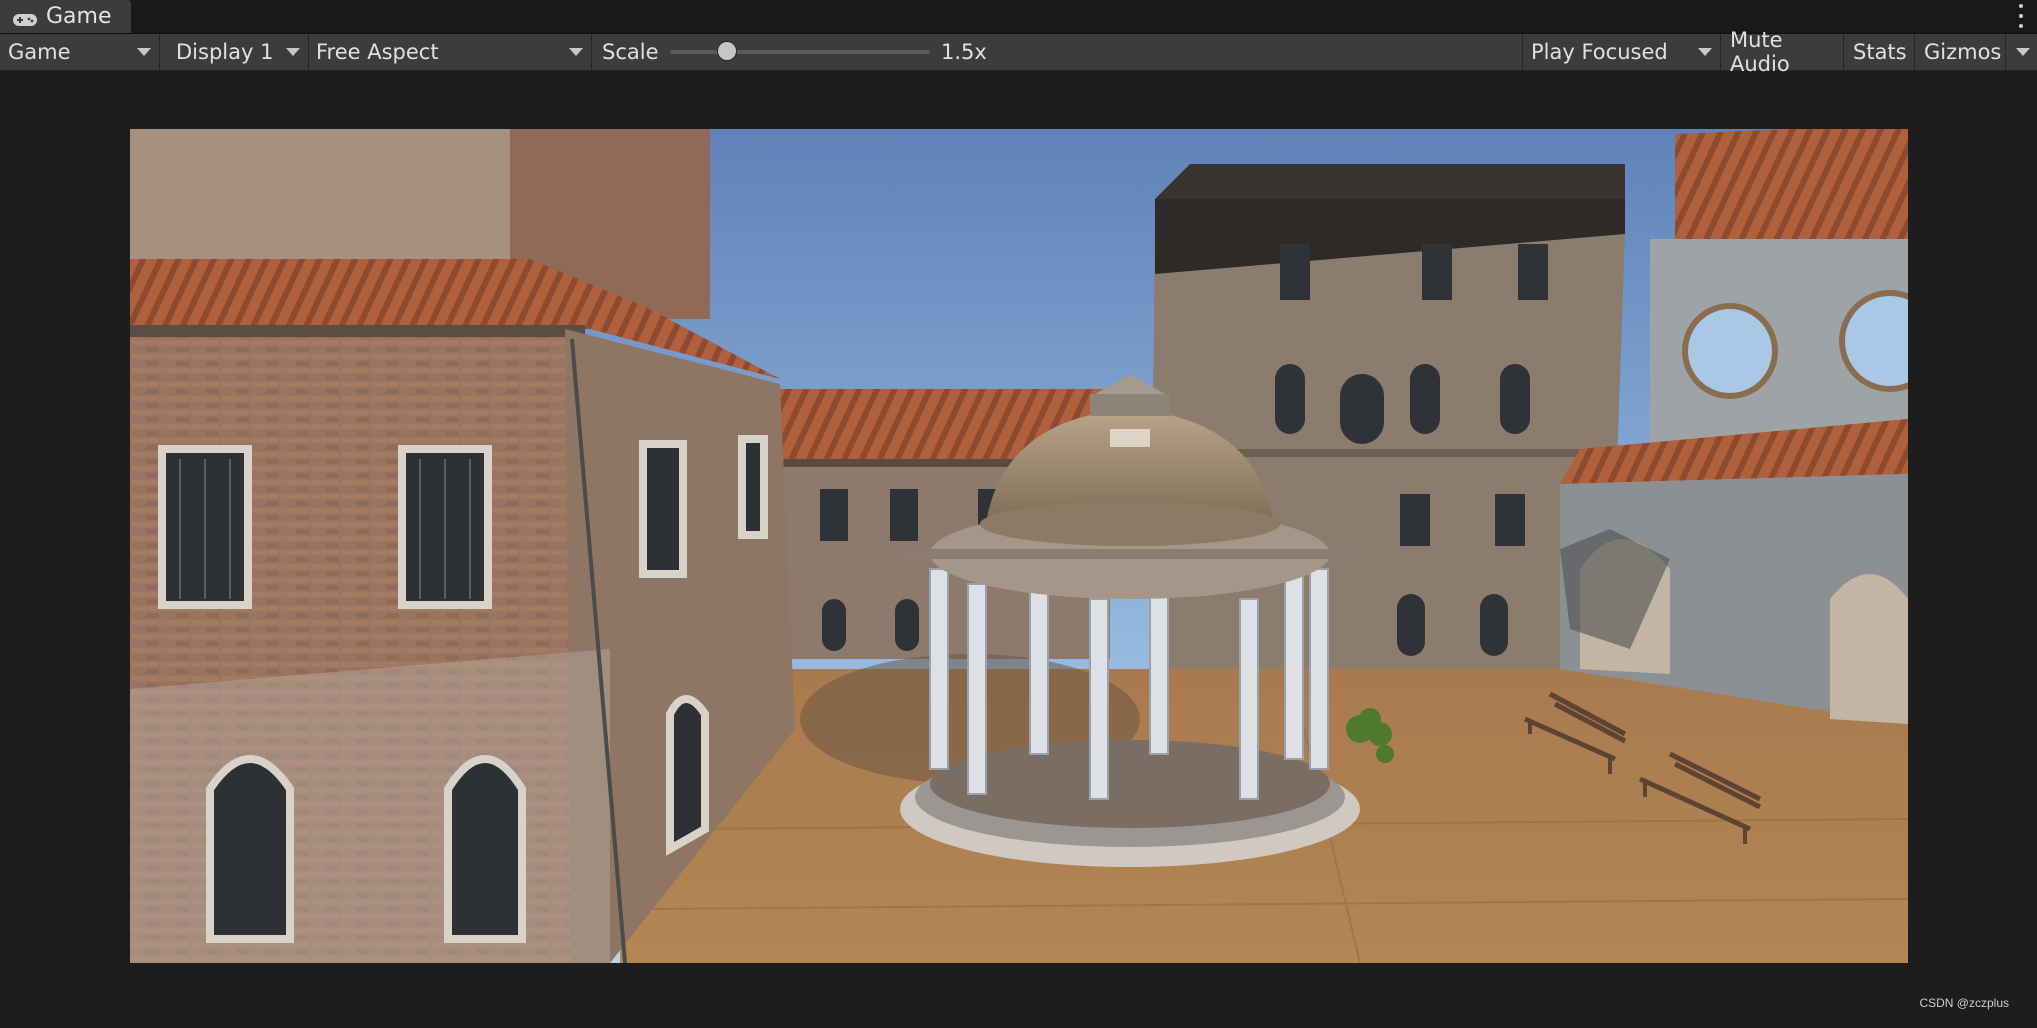  Describe the element at coordinates (1760, 52) in the screenshot. I see `mute-audio-label: Mute Audio` at that location.